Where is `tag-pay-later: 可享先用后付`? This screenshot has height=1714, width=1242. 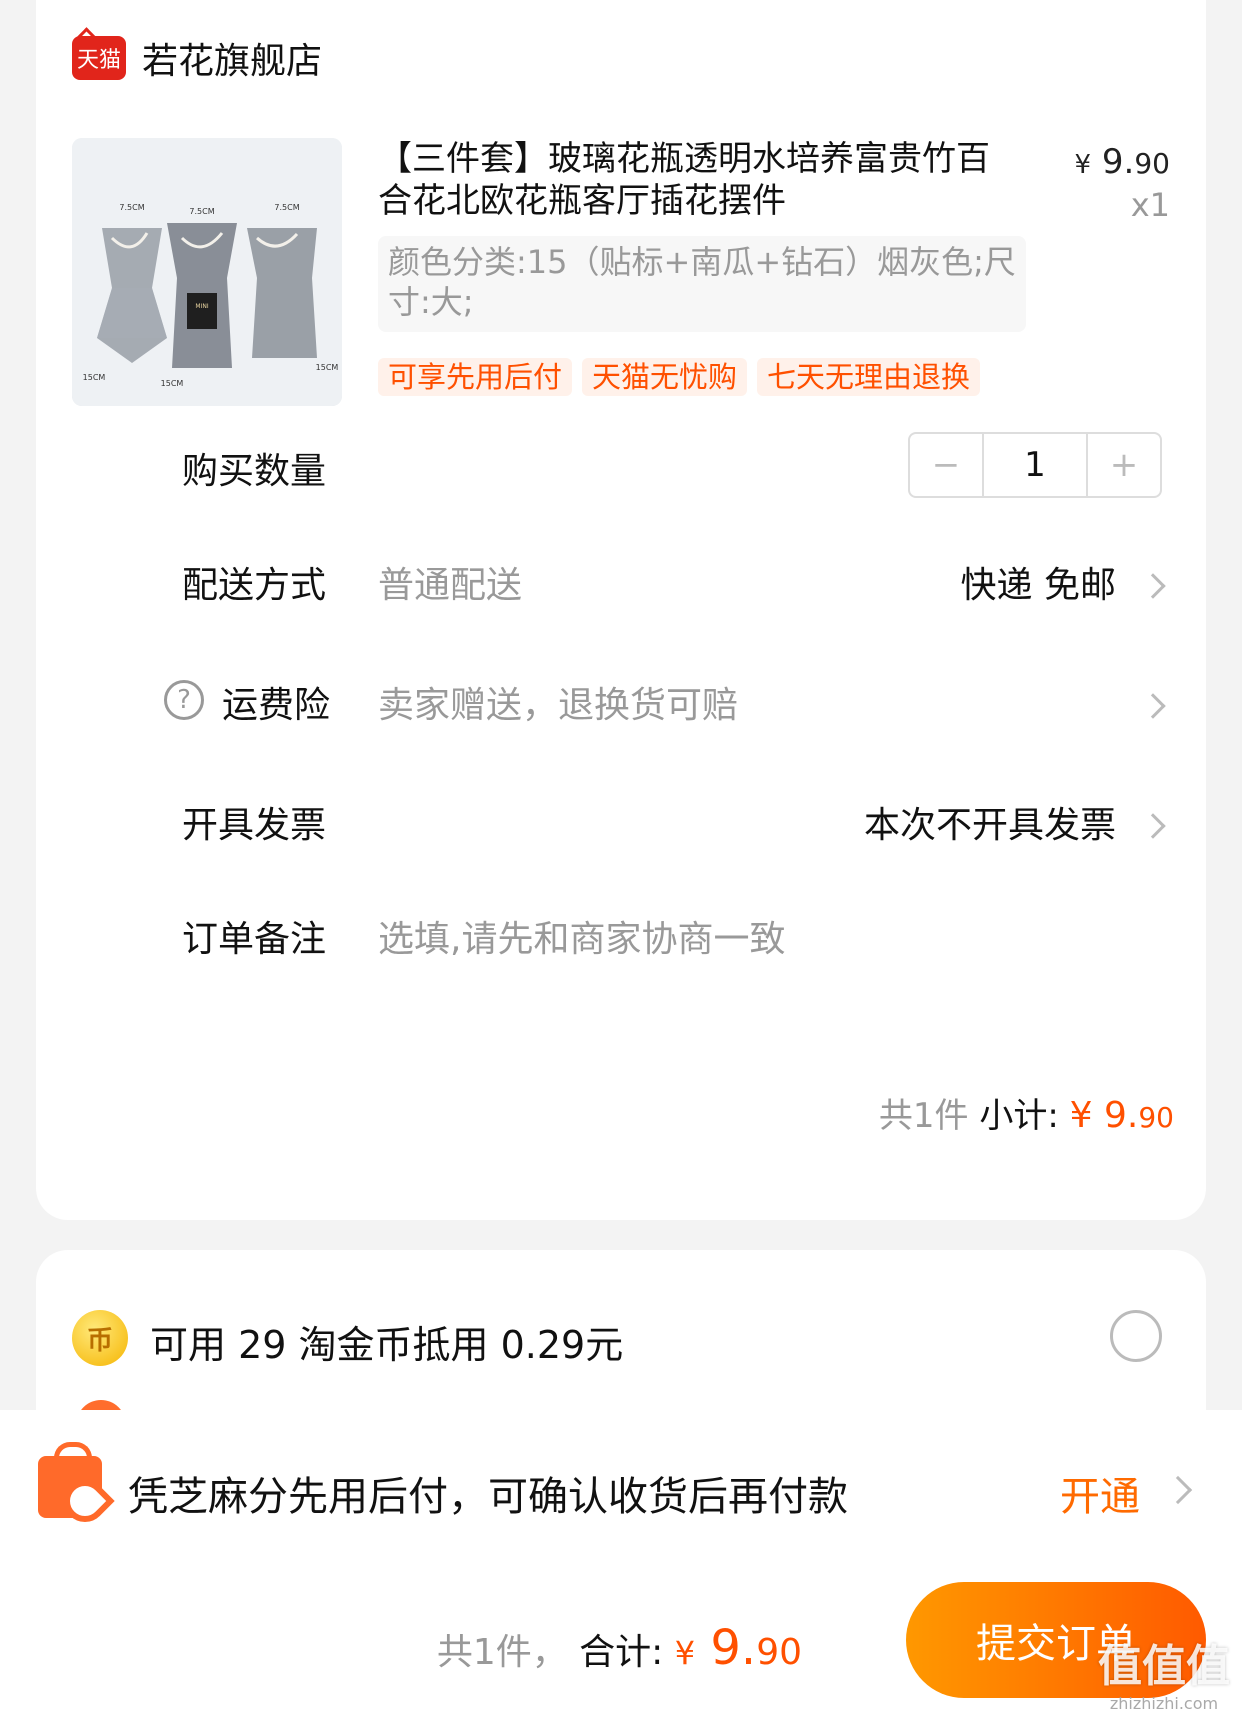
tag-pay-later: 可享先用后付 is located at coordinates (475, 377).